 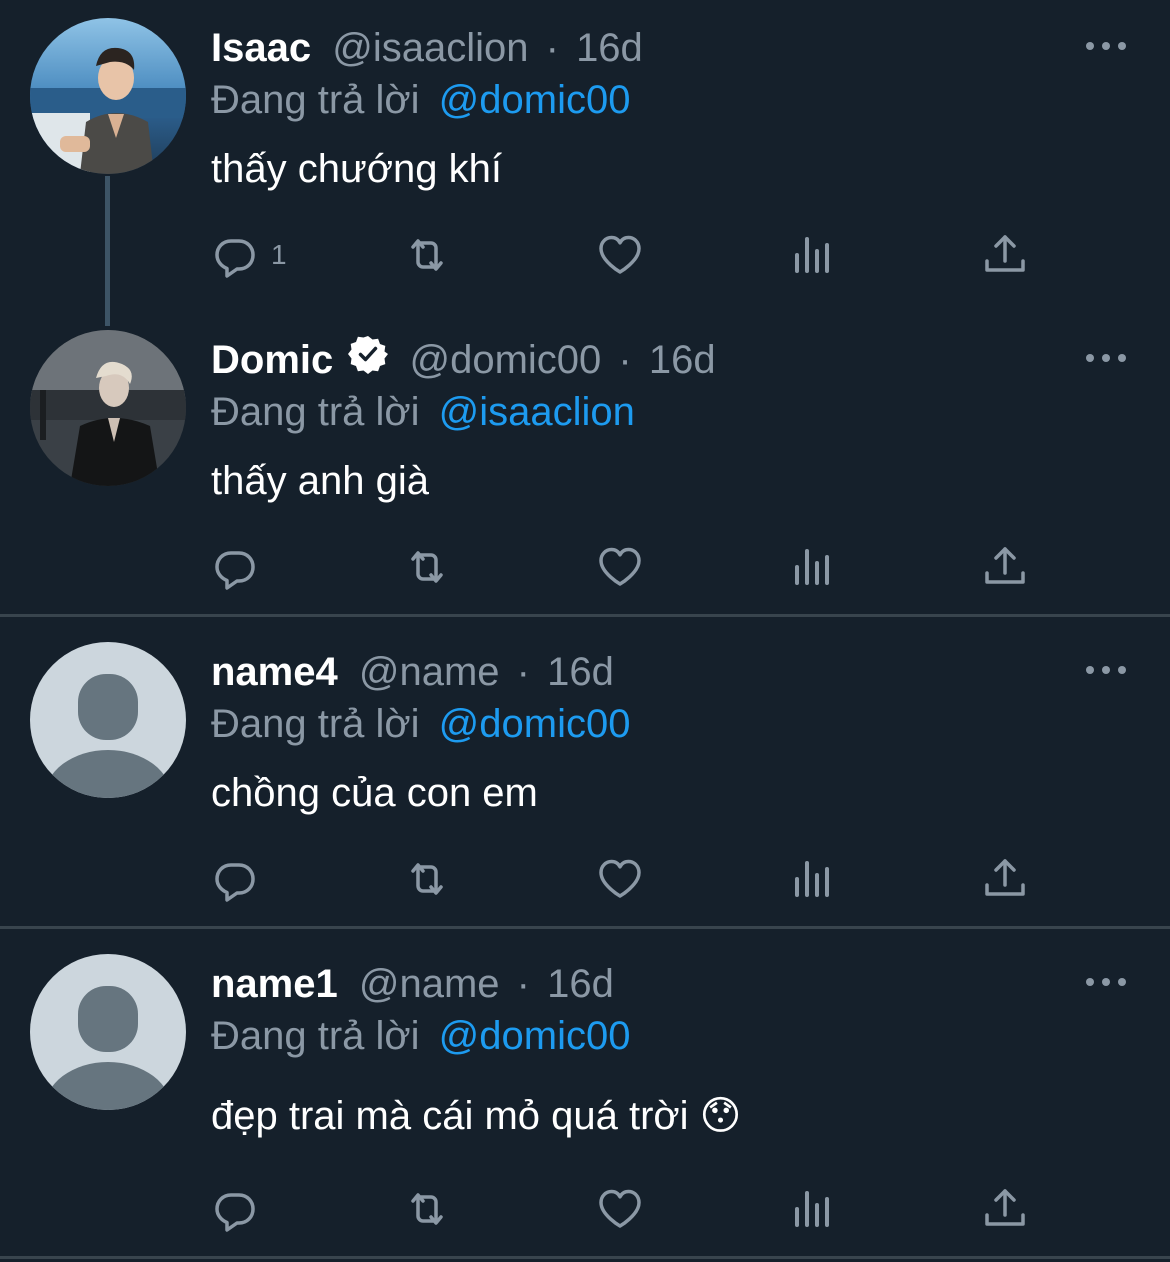 What do you see at coordinates (423, 412) in the screenshot?
I see `replying-to: Đang trả lời @isaaclion` at bounding box center [423, 412].